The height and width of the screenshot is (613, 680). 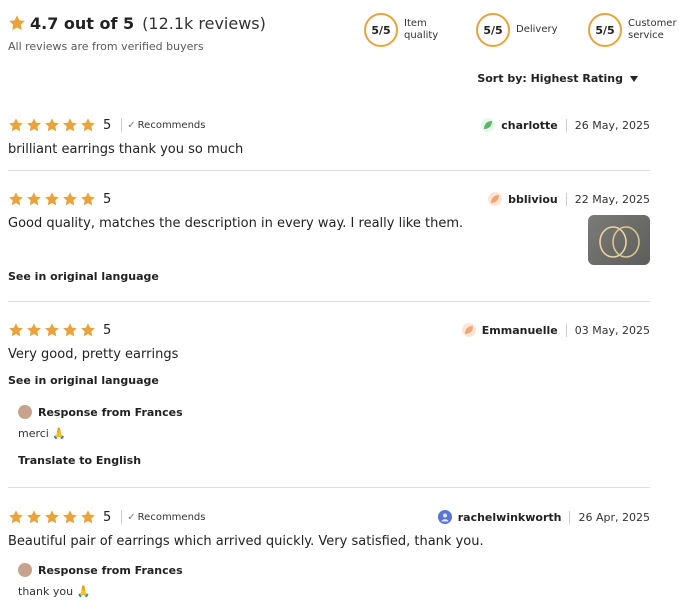 I want to click on score-label: Item quality, so click(x=421, y=29).